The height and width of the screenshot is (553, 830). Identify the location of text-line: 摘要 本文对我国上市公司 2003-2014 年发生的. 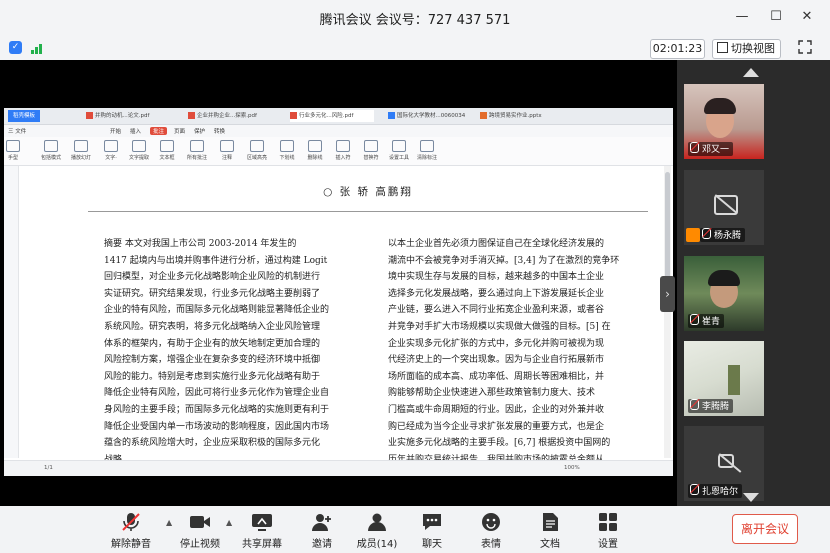
(200, 244).